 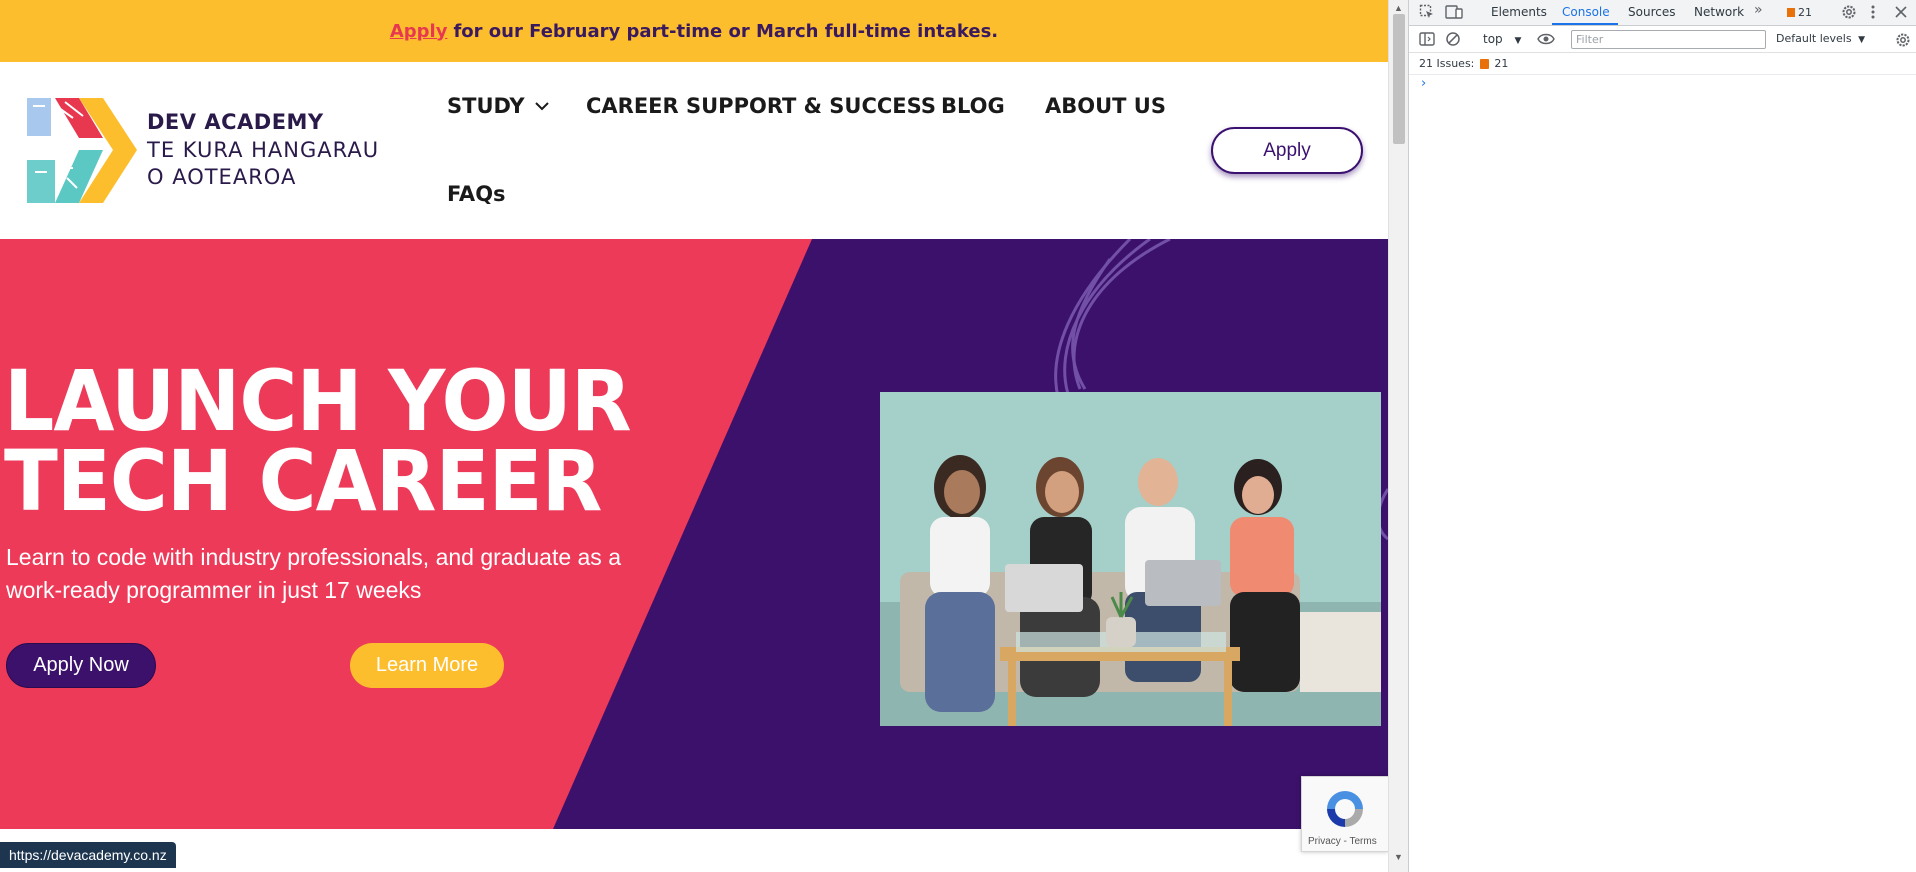 I want to click on learn-more-button: Learn More, so click(x=427, y=665).